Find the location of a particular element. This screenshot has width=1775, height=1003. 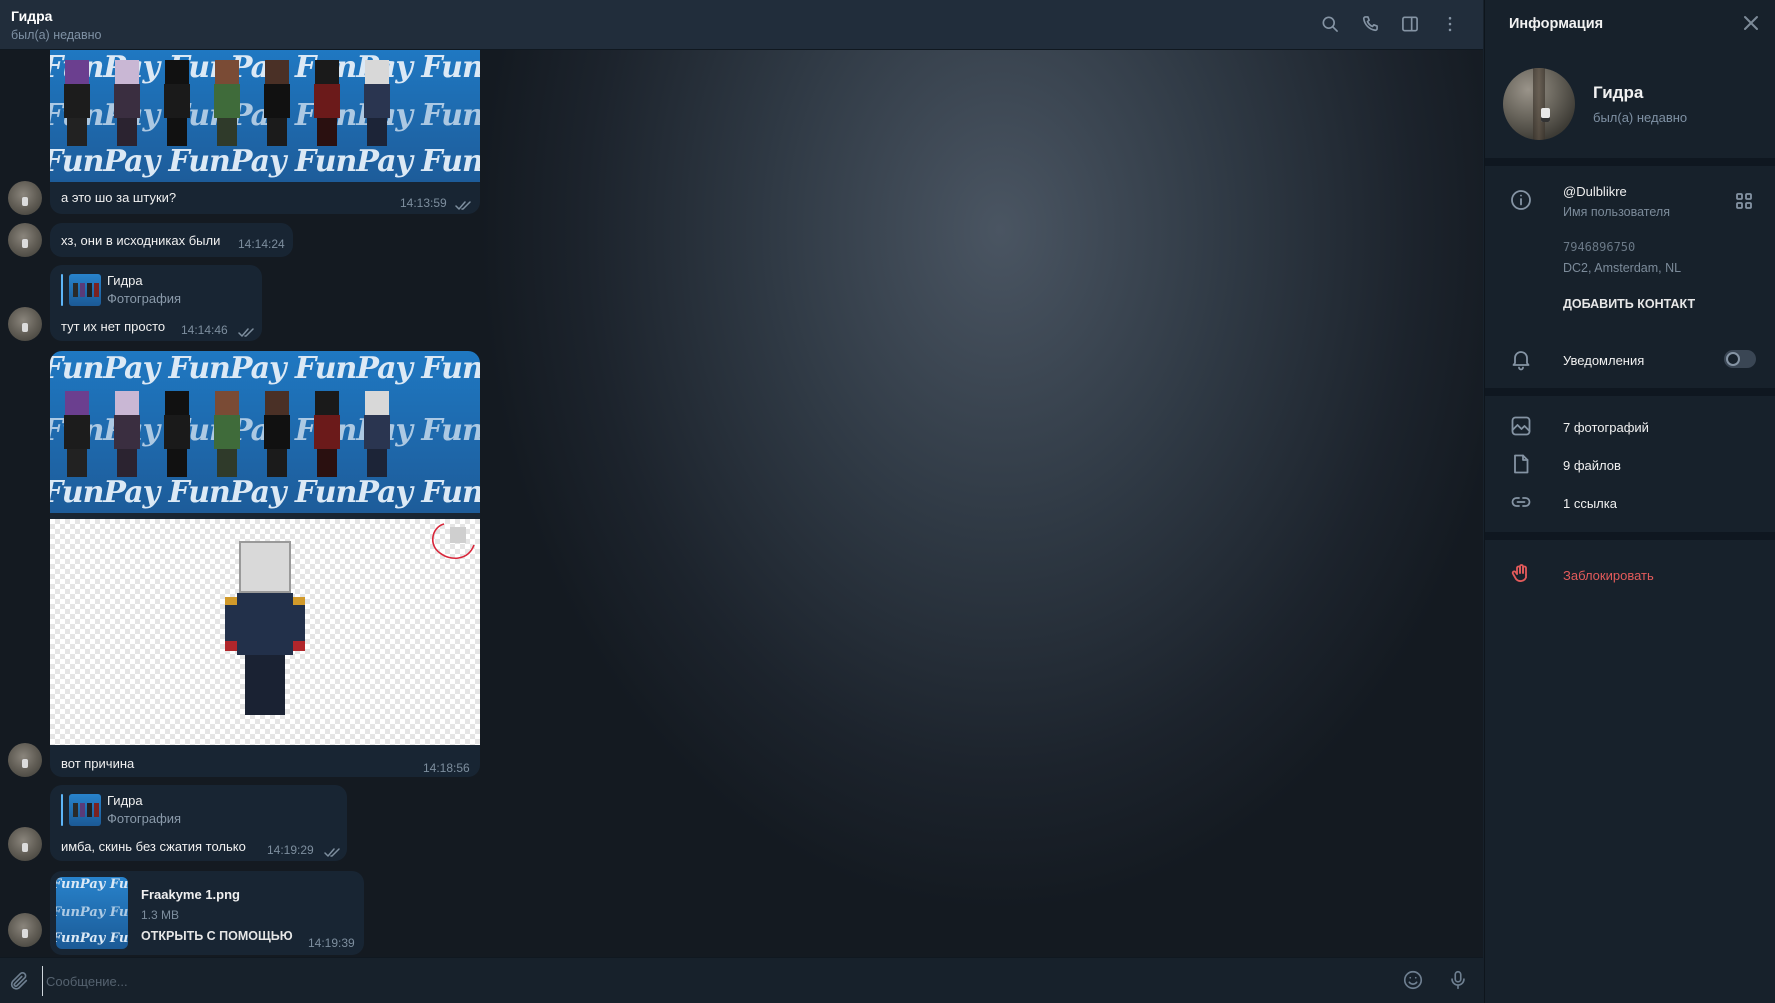

message-input is located at coordinates (712, 981).